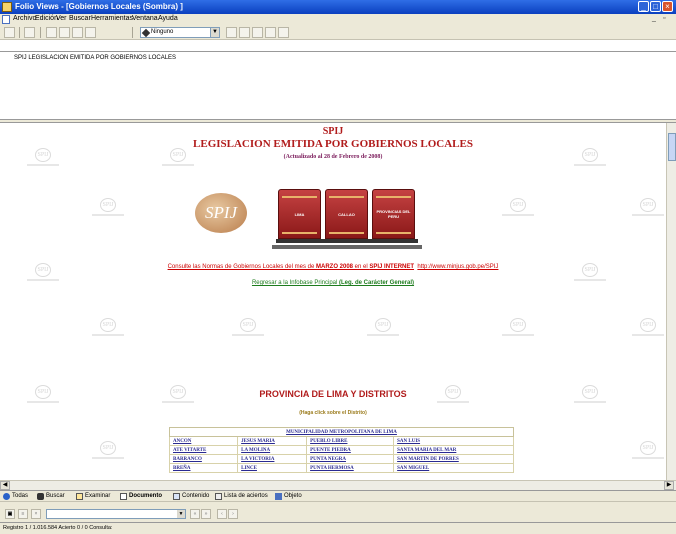 The width and height of the screenshot is (676, 534). I want to click on note-icon, so click(257, 32).